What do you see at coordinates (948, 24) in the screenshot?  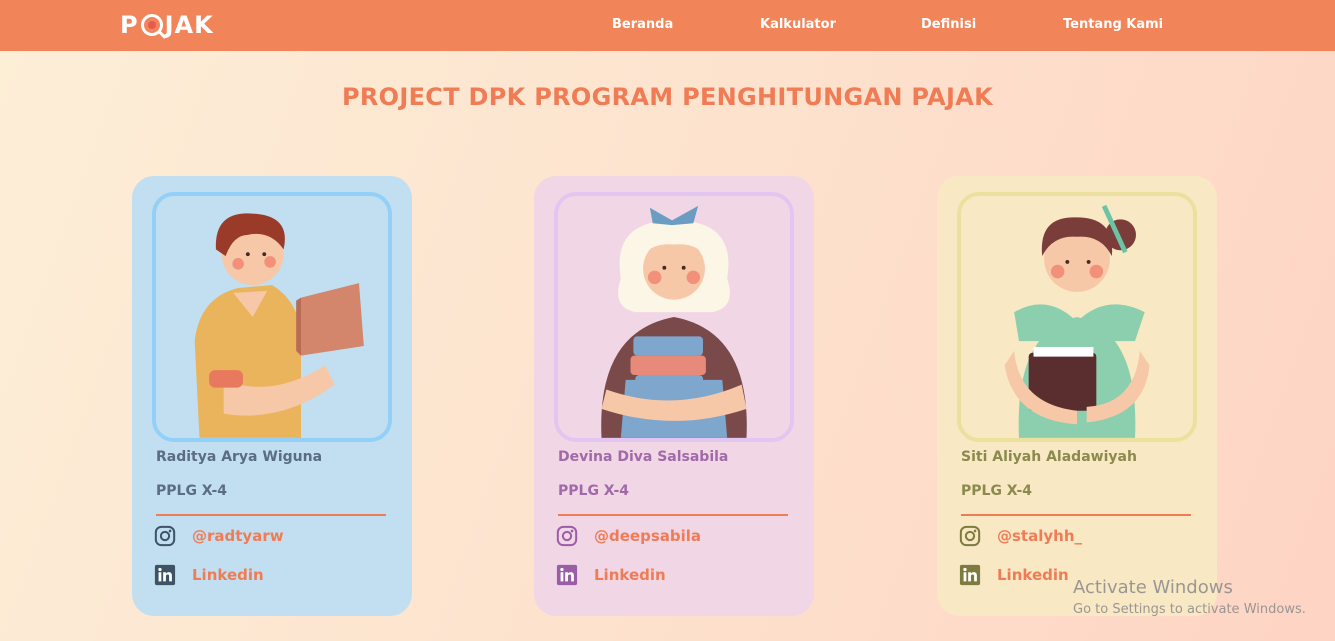 I see `nav-link-definisi: Definisi` at bounding box center [948, 24].